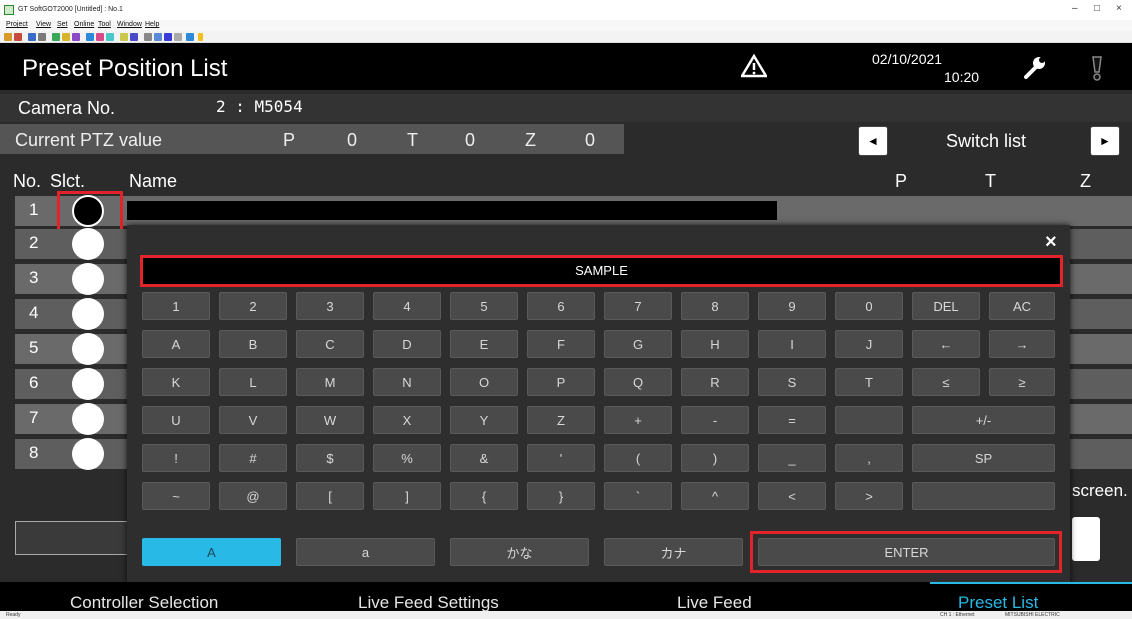 The height and width of the screenshot is (619, 1132). Describe the element at coordinates (100, 37) in the screenshot. I see `simulator-icon` at that location.